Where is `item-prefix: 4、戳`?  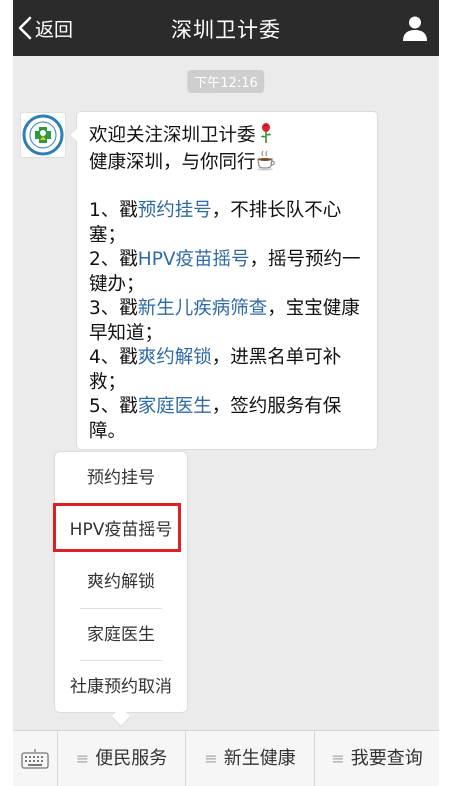 item-prefix: 4、戳 is located at coordinates (113, 357).